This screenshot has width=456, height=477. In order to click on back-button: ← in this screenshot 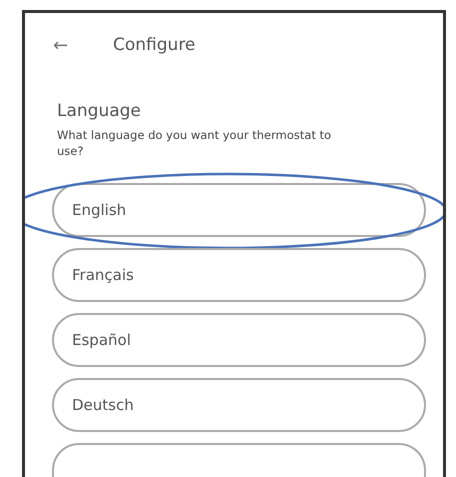, I will do `click(83, 45)`.